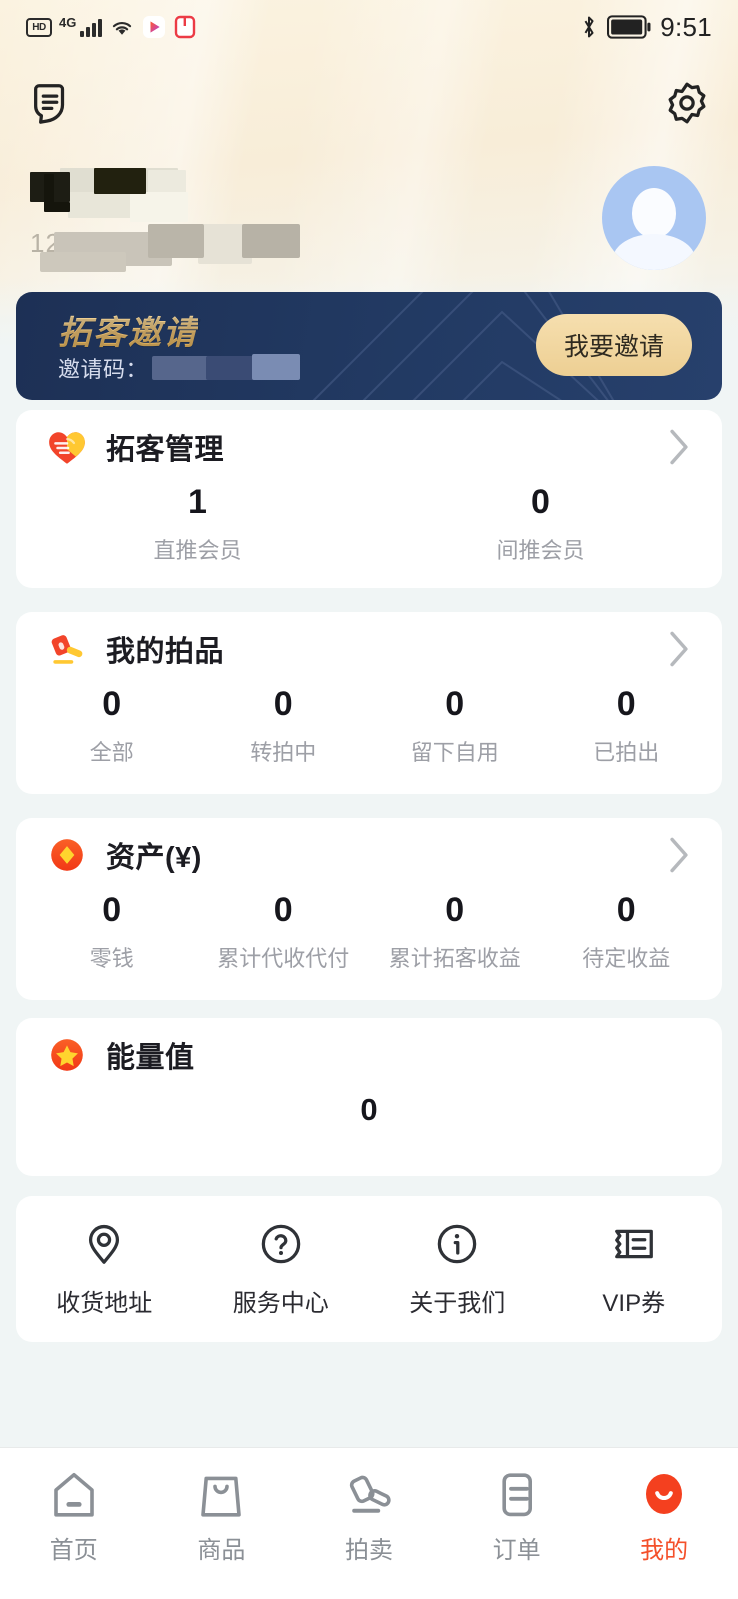 This screenshot has width=738, height=1599. I want to click on stat-label: 累计拓客收益, so click(454, 959).